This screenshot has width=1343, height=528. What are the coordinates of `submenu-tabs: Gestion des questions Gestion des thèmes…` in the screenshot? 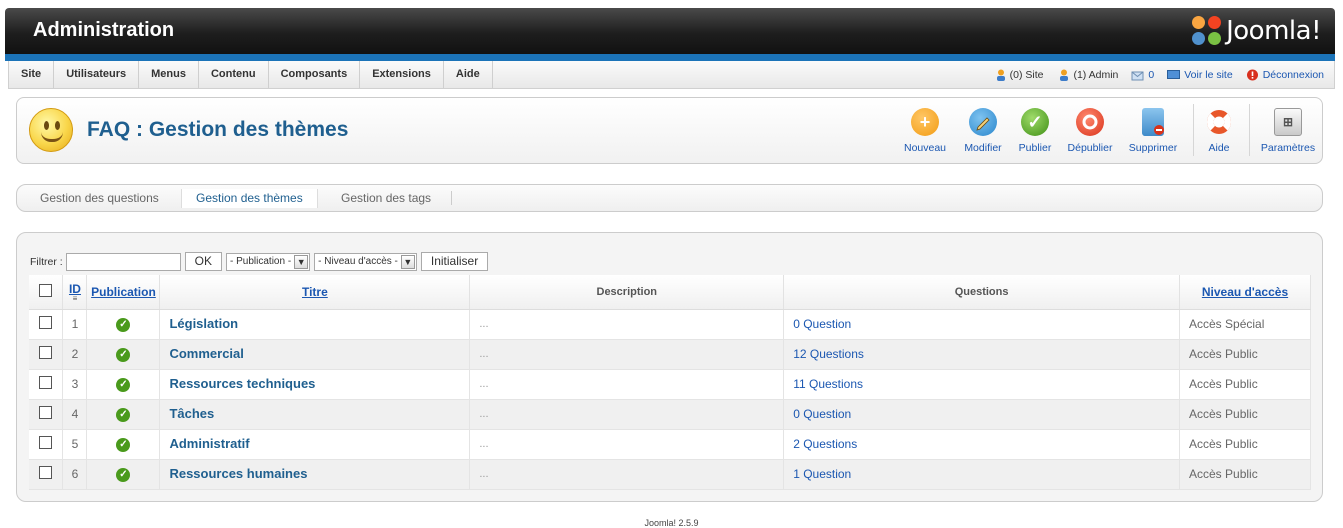 It's located at (669, 198).